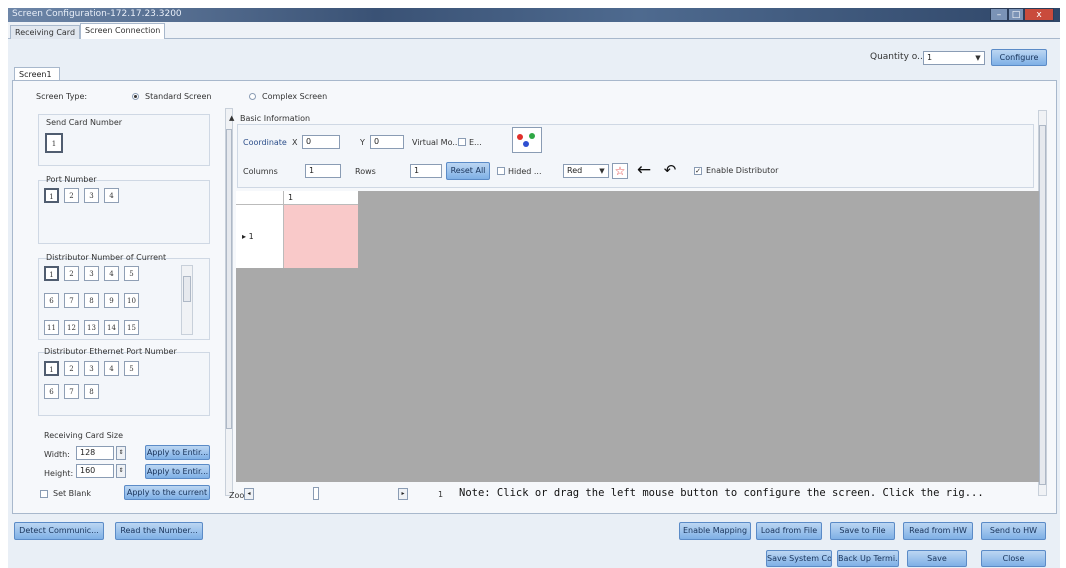 The image size is (1066, 568). I want to click on distributor-button-11: 11, so click(51, 327).